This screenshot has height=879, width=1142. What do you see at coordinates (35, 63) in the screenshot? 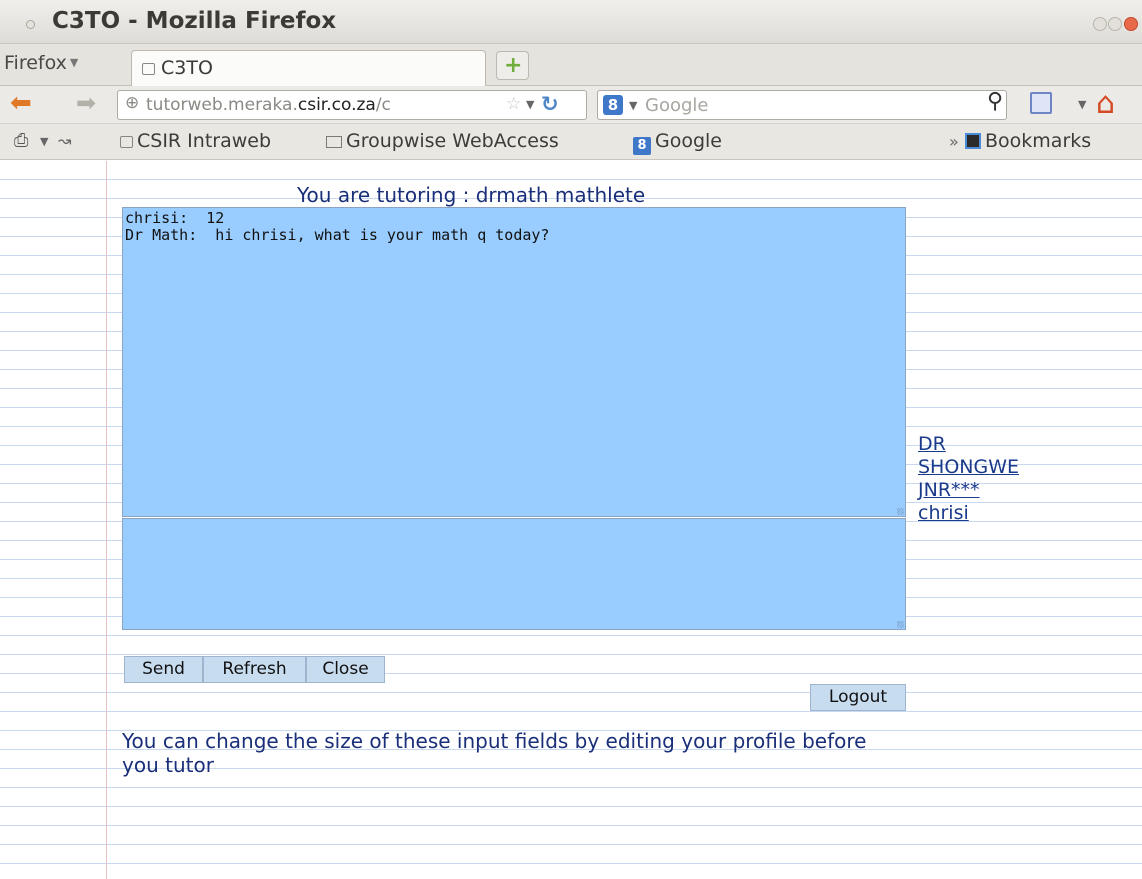
I see `firefox-menu-label: Firefox` at bounding box center [35, 63].